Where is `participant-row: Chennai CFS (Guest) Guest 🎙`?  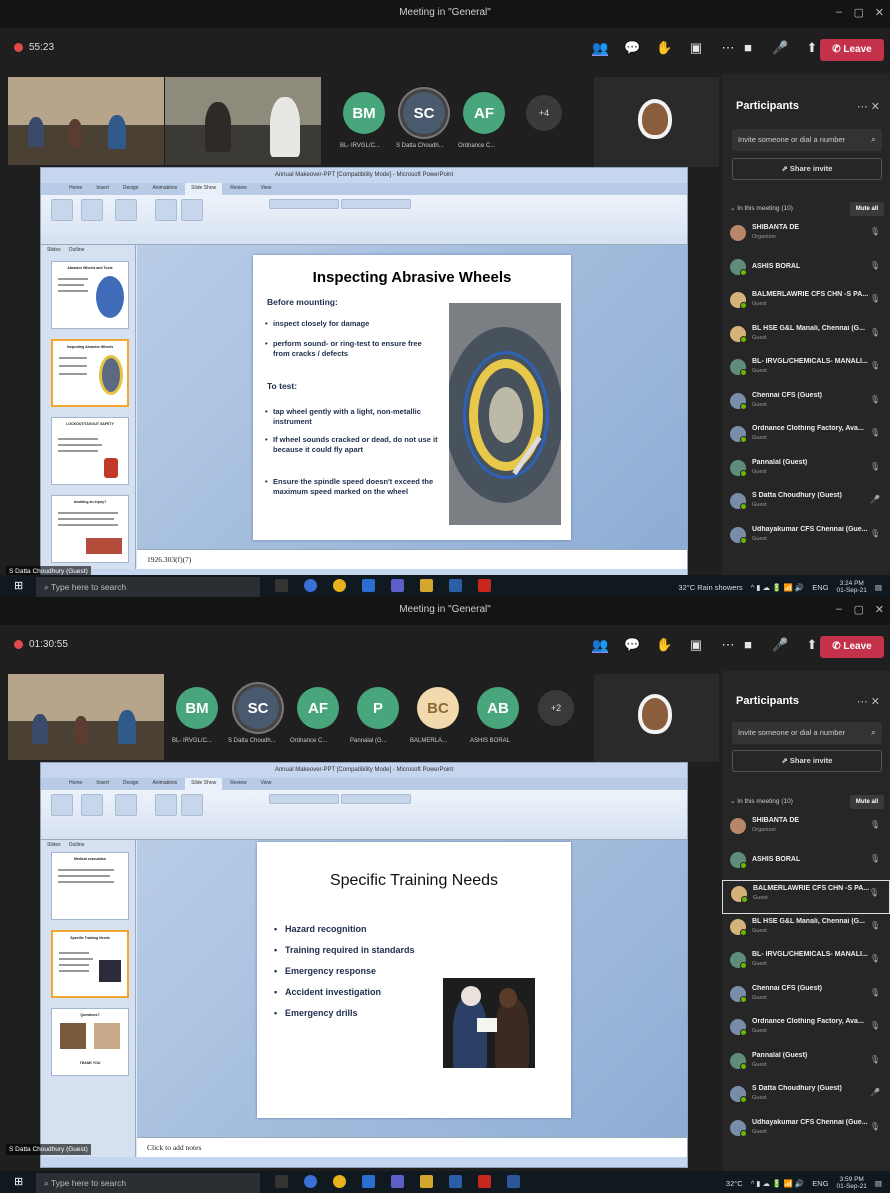 participant-row: Chennai CFS (Guest) Guest 🎙 is located at coordinates (806, 405).